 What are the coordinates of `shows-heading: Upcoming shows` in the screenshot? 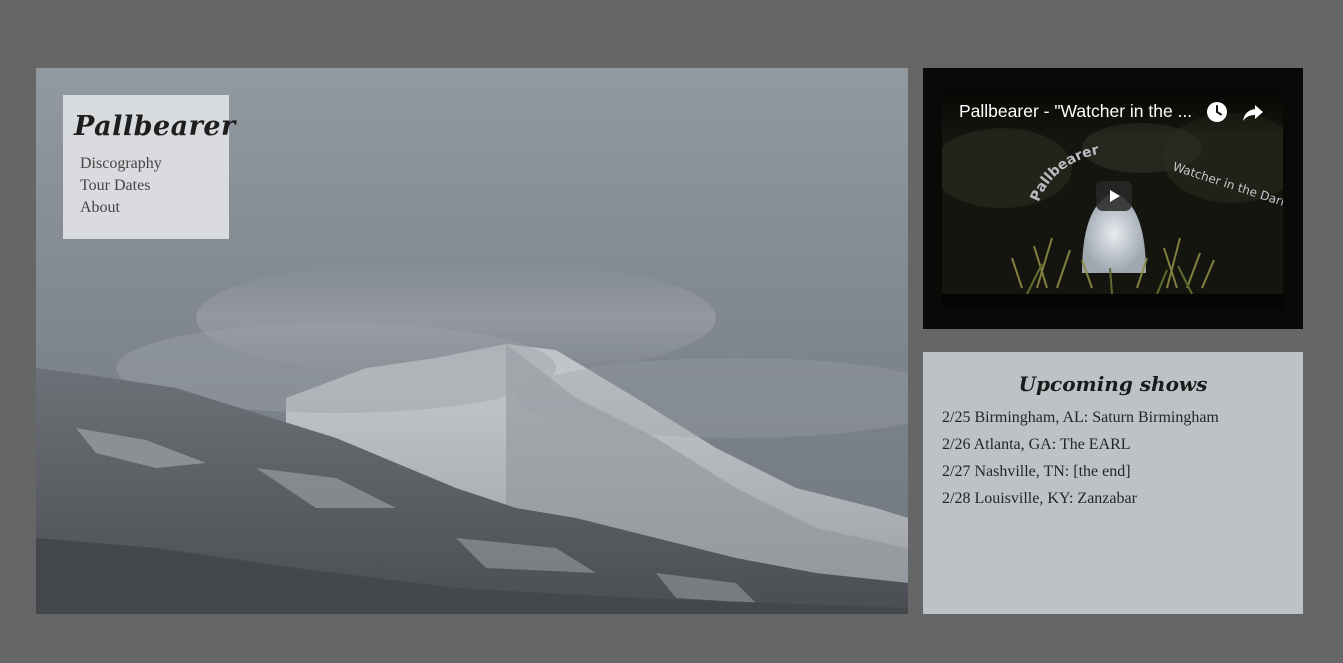 It's located at (1113, 384).